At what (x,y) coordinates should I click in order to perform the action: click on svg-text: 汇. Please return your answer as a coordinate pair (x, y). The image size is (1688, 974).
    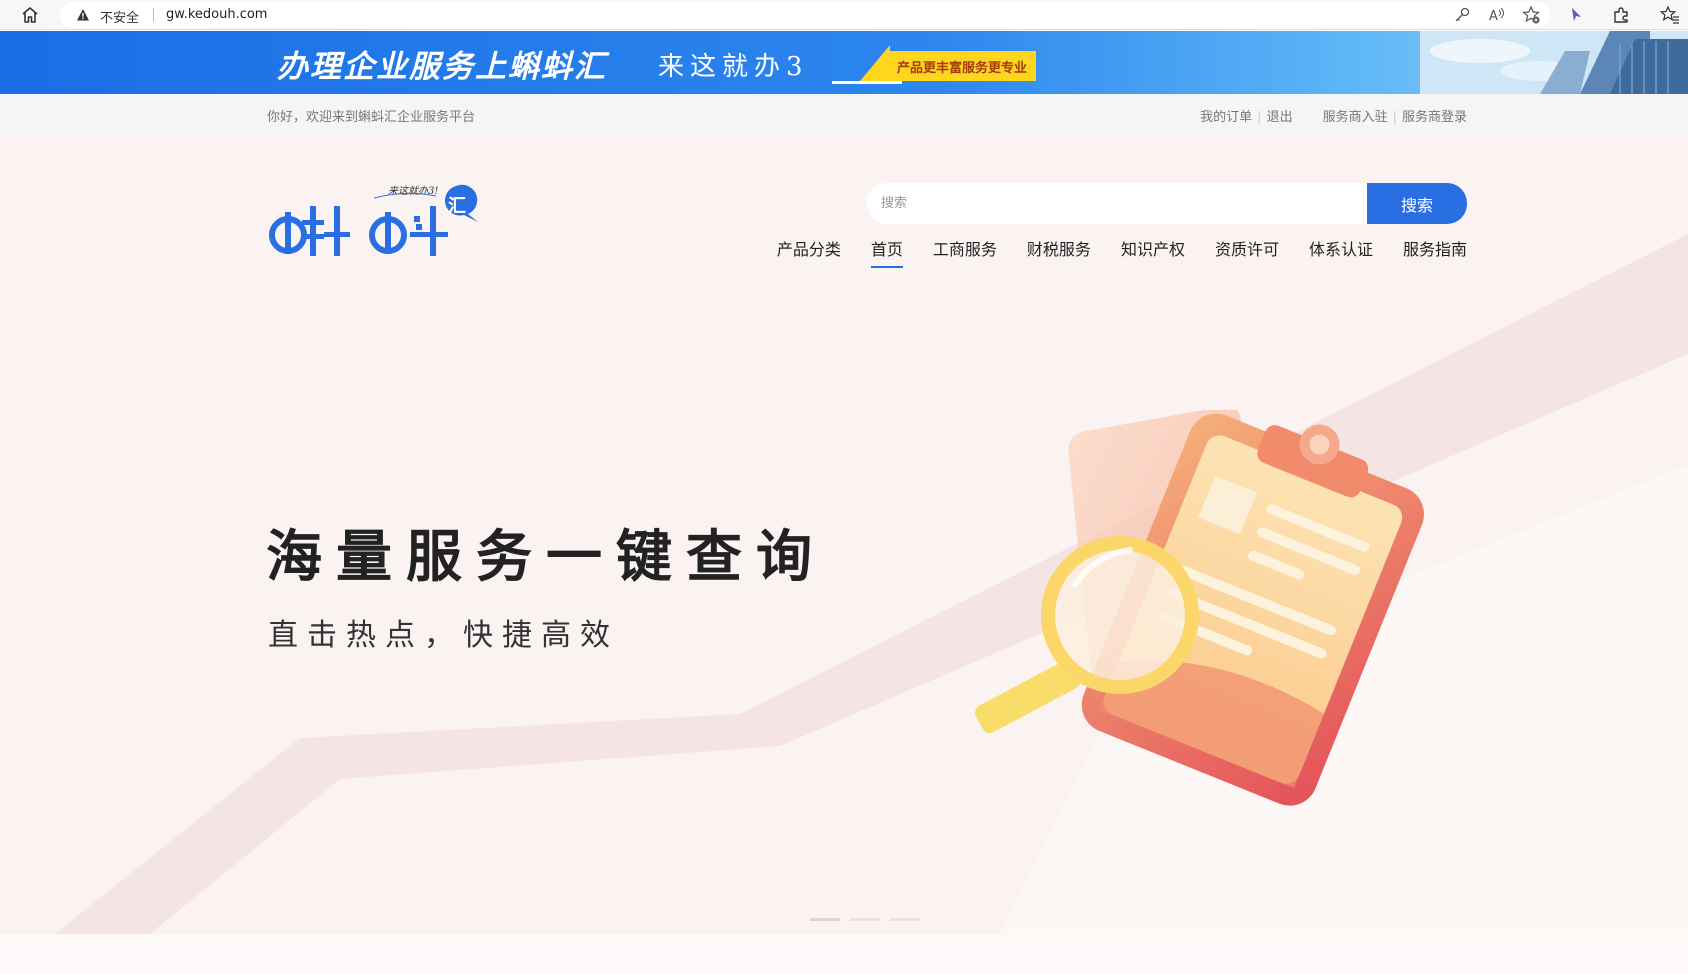
    Looking at the image, I should click on (457, 206).